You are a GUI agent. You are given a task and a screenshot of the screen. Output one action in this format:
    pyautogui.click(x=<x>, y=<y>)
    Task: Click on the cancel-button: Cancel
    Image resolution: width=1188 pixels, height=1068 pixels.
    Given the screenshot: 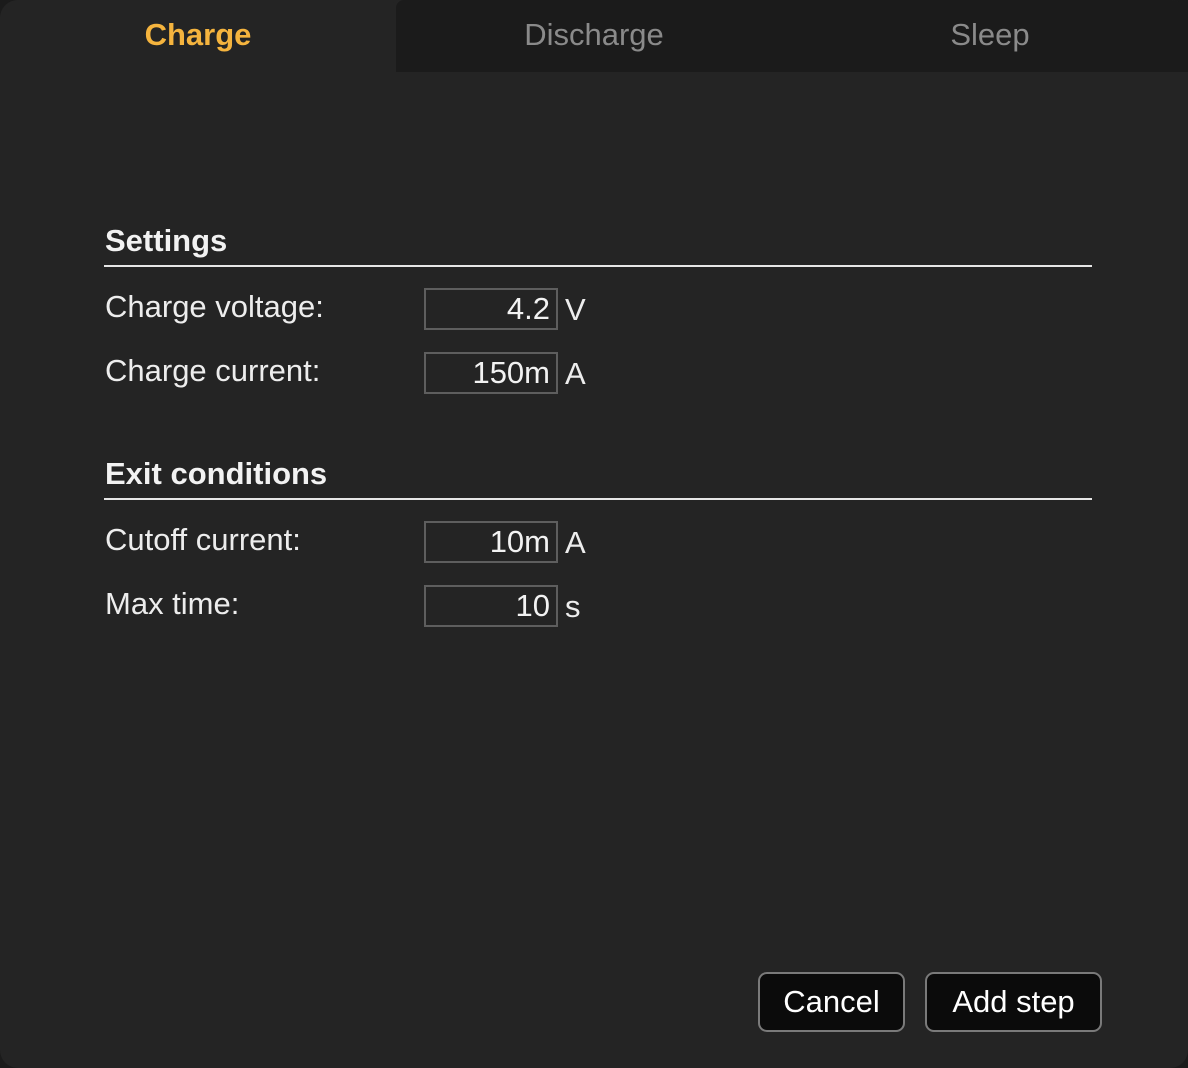 What is the action you would take?
    pyautogui.click(x=831, y=1002)
    